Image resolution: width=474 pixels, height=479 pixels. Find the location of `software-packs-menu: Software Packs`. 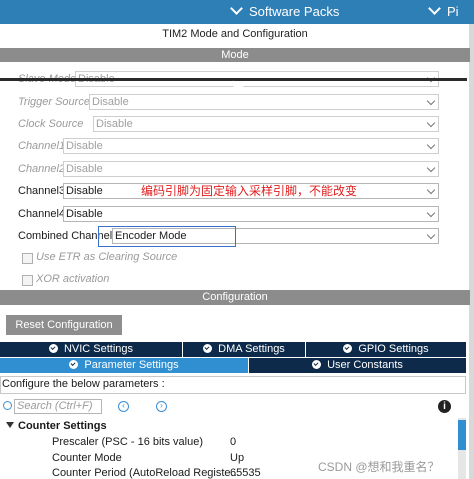

software-packs-menu: Software Packs is located at coordinates (285, 10).